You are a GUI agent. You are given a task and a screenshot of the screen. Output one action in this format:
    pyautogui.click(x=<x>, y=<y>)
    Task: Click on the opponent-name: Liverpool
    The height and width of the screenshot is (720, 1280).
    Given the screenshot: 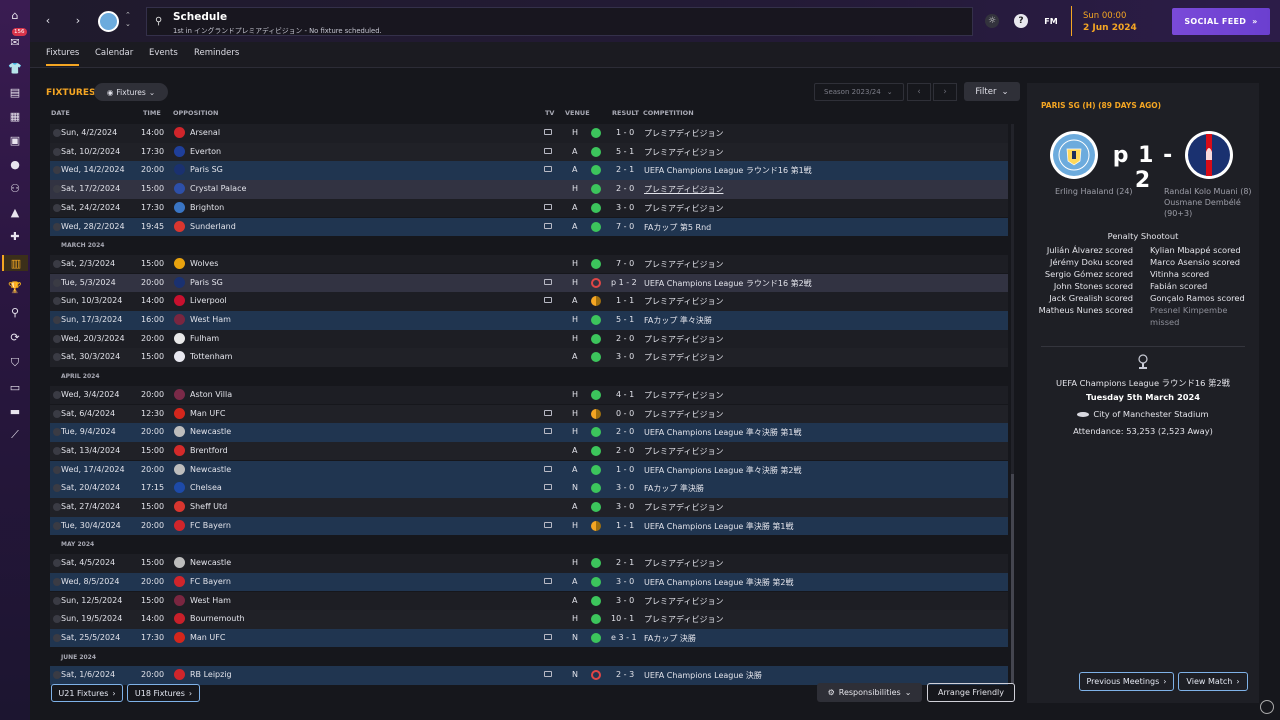 What is the action you would take?
    pyautogui.click(x=208, y=300)
    